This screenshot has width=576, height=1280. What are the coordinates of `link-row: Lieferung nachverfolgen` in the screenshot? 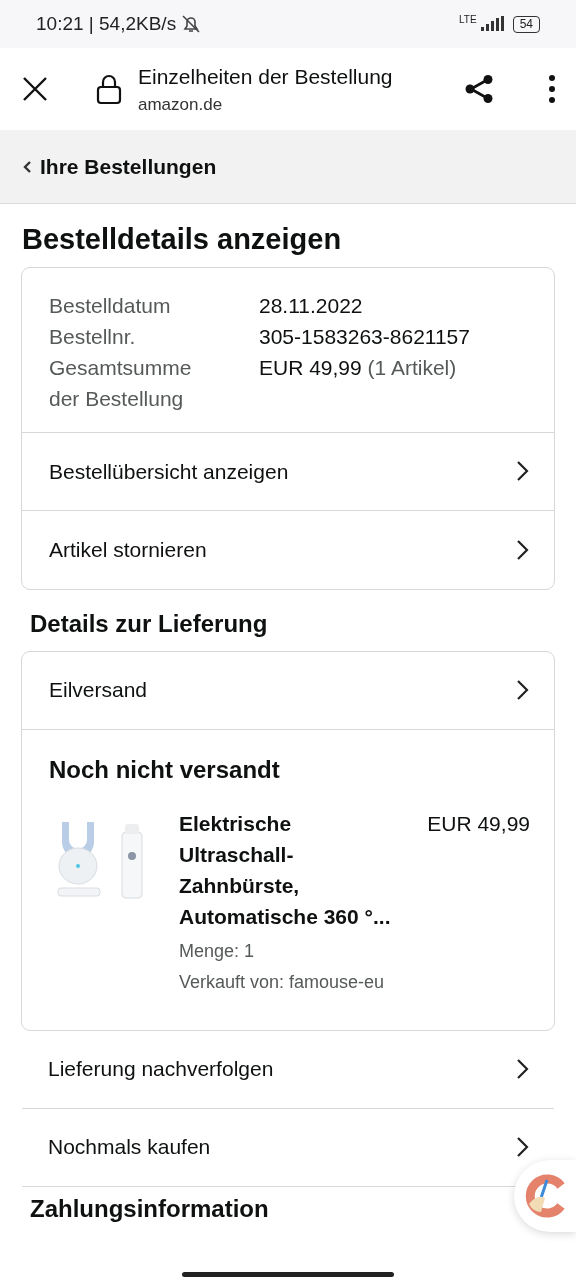 It's located at (288, 1069).